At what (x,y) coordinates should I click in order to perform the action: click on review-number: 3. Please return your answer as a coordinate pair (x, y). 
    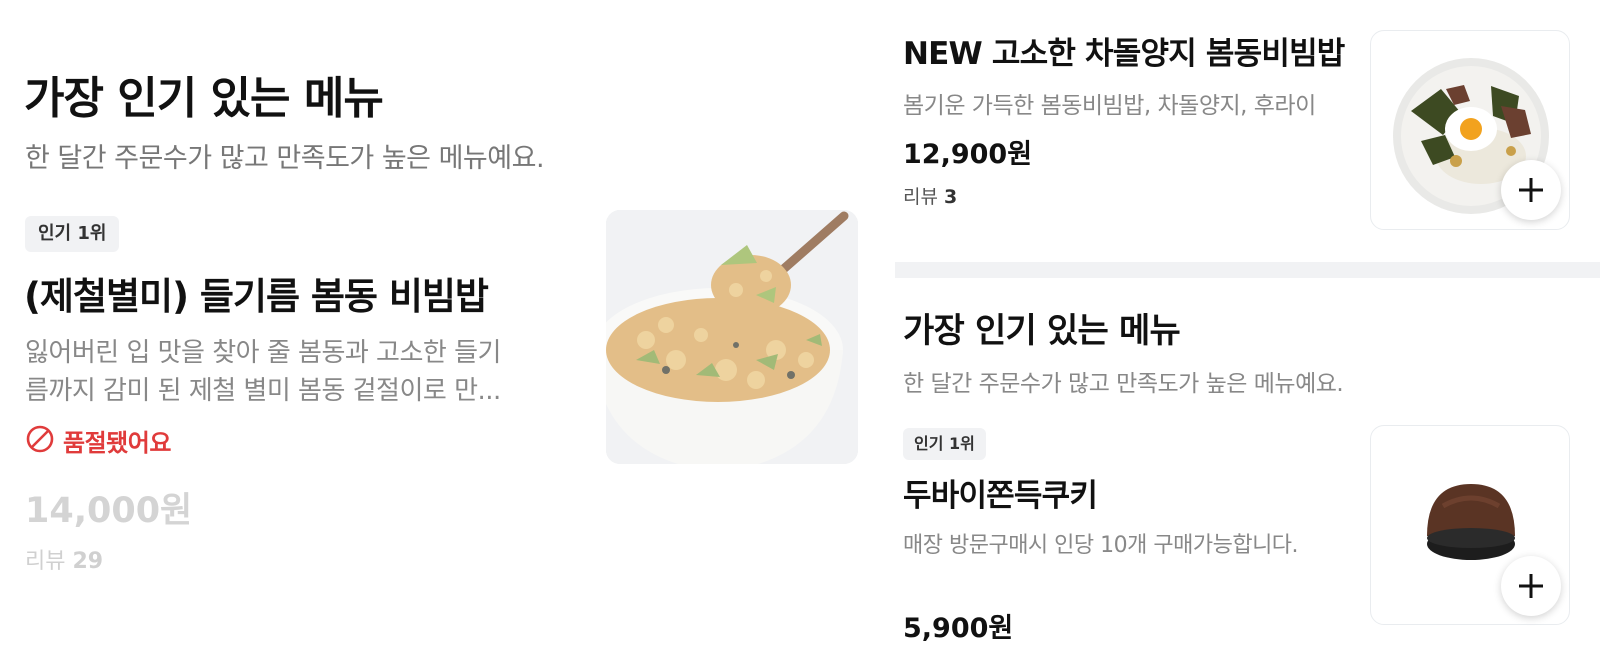
    Looking at the image, I should click on (951, 197).